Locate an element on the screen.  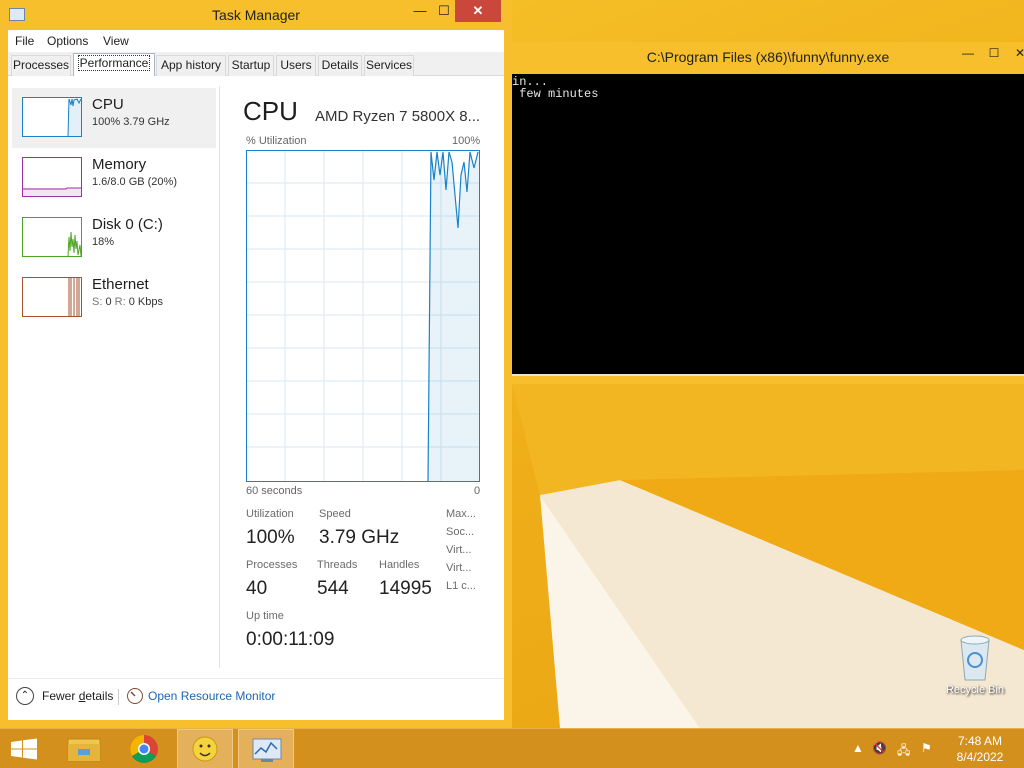
processes-label: Processes is located at coordinates (272, 565).